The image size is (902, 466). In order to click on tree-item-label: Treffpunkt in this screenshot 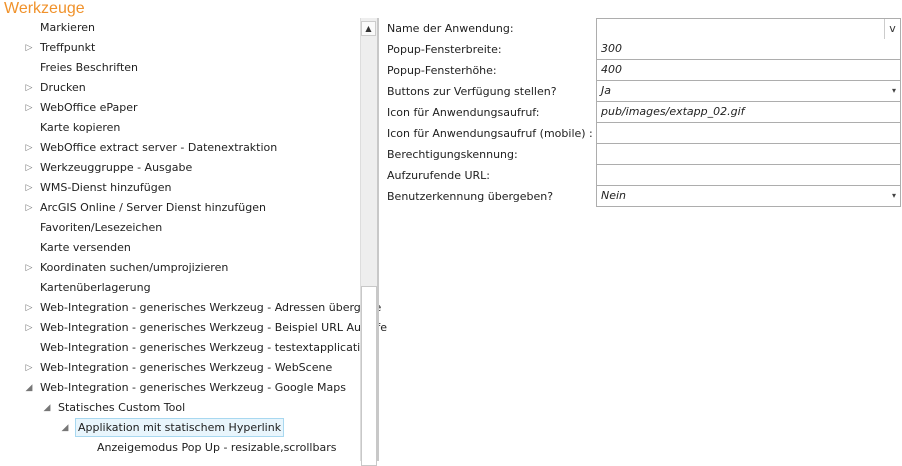, I will do `click(68, 47)`.